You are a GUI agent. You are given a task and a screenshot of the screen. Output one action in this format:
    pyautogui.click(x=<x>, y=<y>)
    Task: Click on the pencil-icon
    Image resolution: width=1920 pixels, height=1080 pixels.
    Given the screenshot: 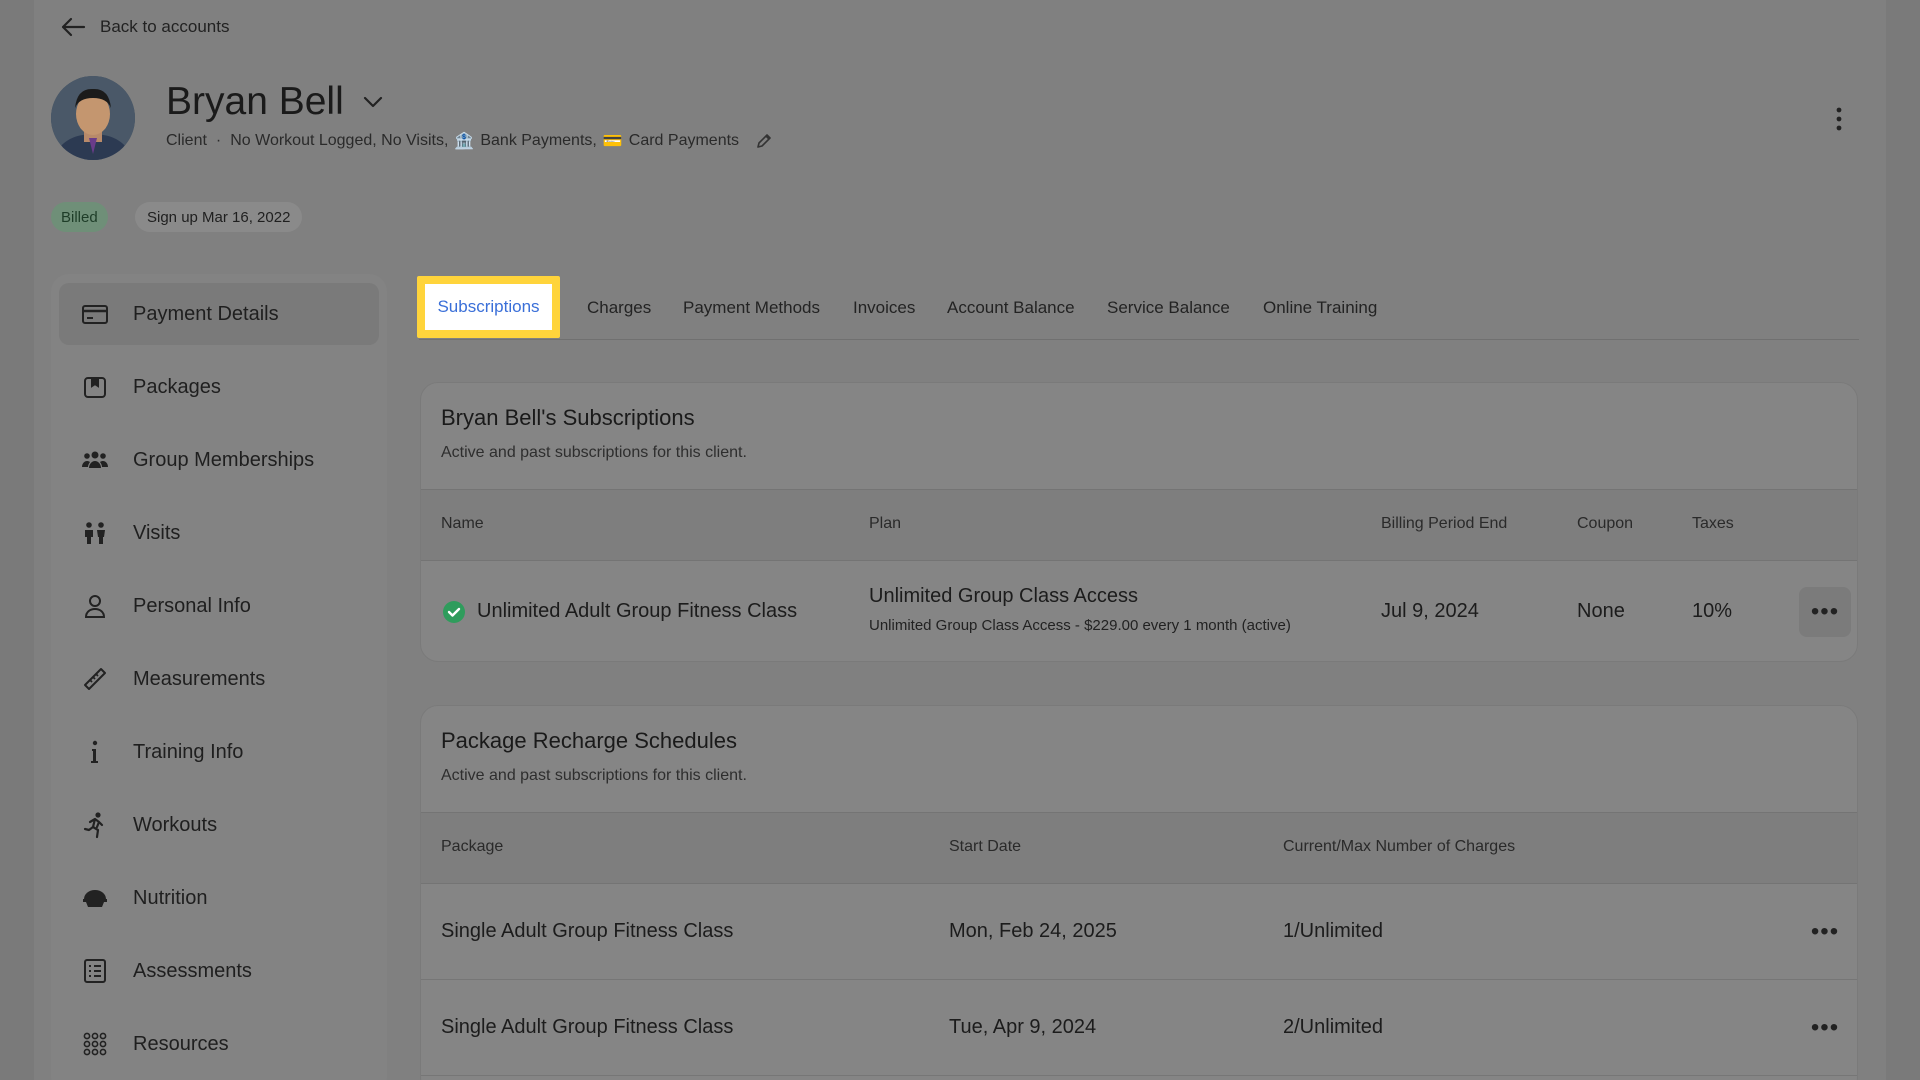 What is the action you would take?
    pyautogui.click(x=764, y=141)
    